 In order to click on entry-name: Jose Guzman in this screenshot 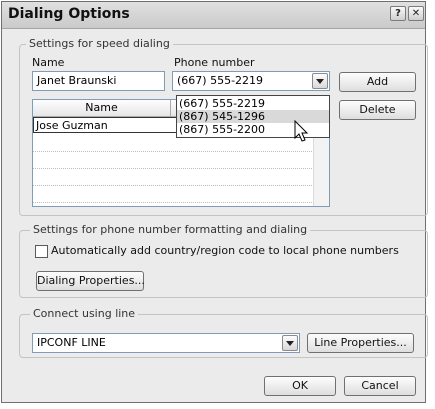, I will do `click(72, 125)`.